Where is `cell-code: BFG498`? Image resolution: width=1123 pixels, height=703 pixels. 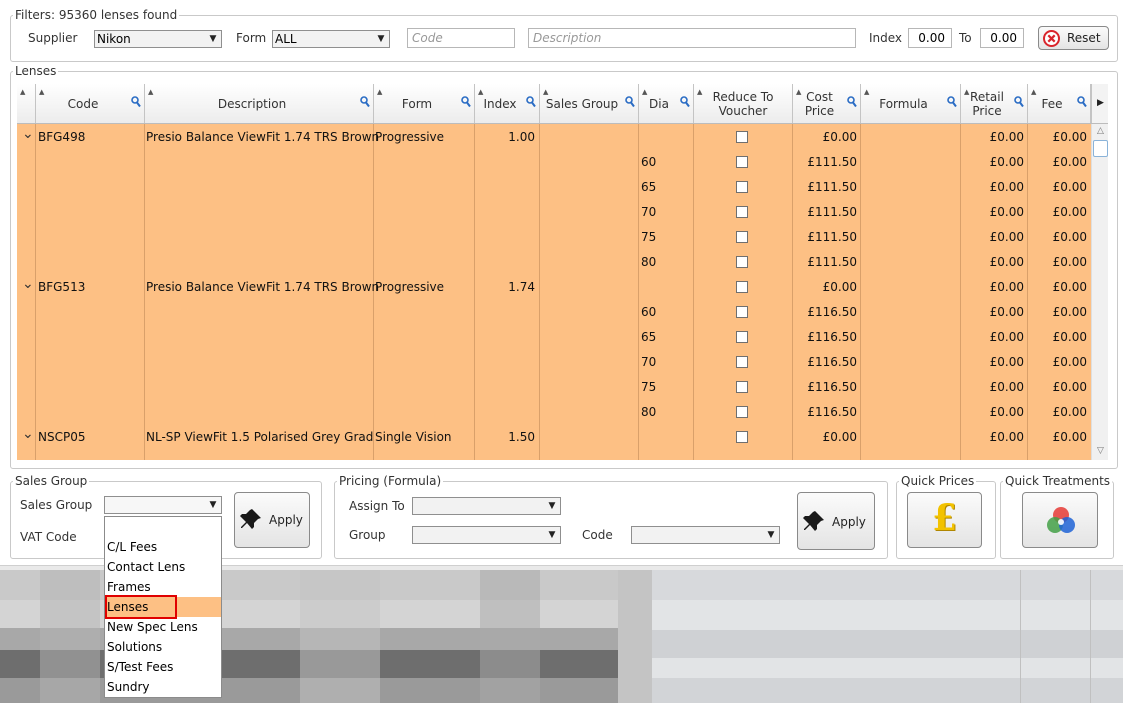
cell-code: BFG498 is located at coordinates (90, 137).